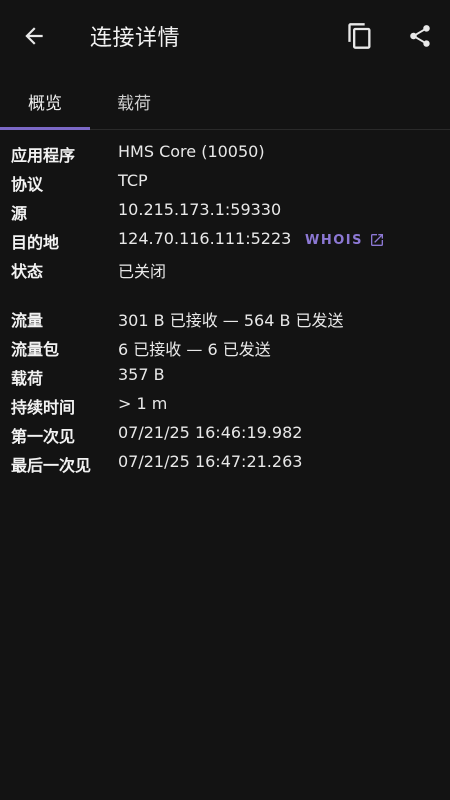 Image resolution: width=450 pixels, height=800 pixels. What do you see at coordinates (194, 349) in the screenshot?
I see `detail-value: 6 已接收 — 6 已发送` at bounding box center [194, 349].